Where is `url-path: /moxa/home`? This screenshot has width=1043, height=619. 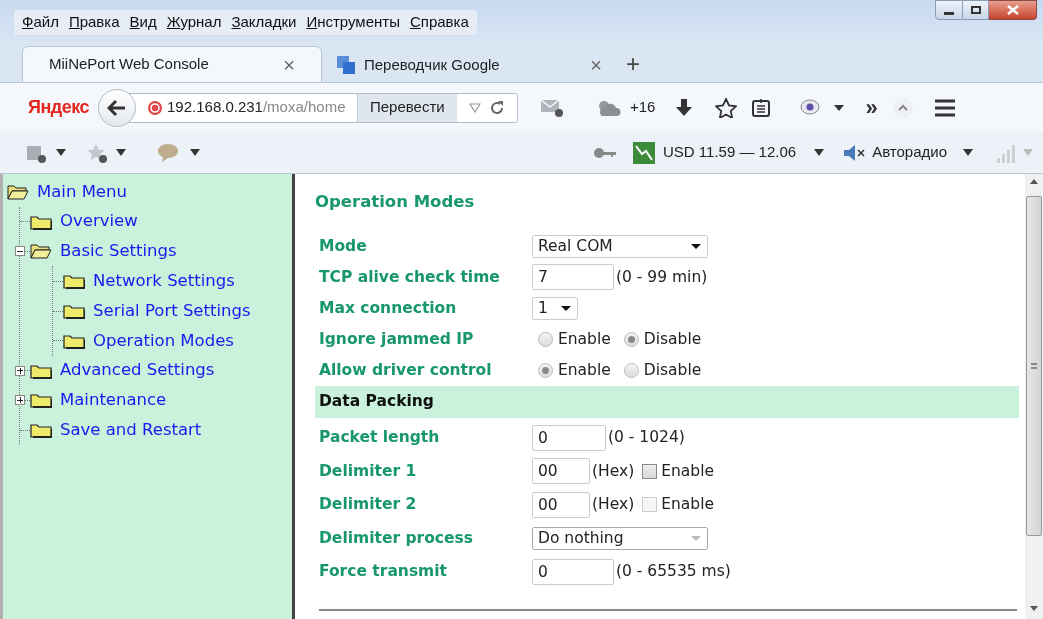
url-path: /moxa/home is located at coordinates (304, 107).